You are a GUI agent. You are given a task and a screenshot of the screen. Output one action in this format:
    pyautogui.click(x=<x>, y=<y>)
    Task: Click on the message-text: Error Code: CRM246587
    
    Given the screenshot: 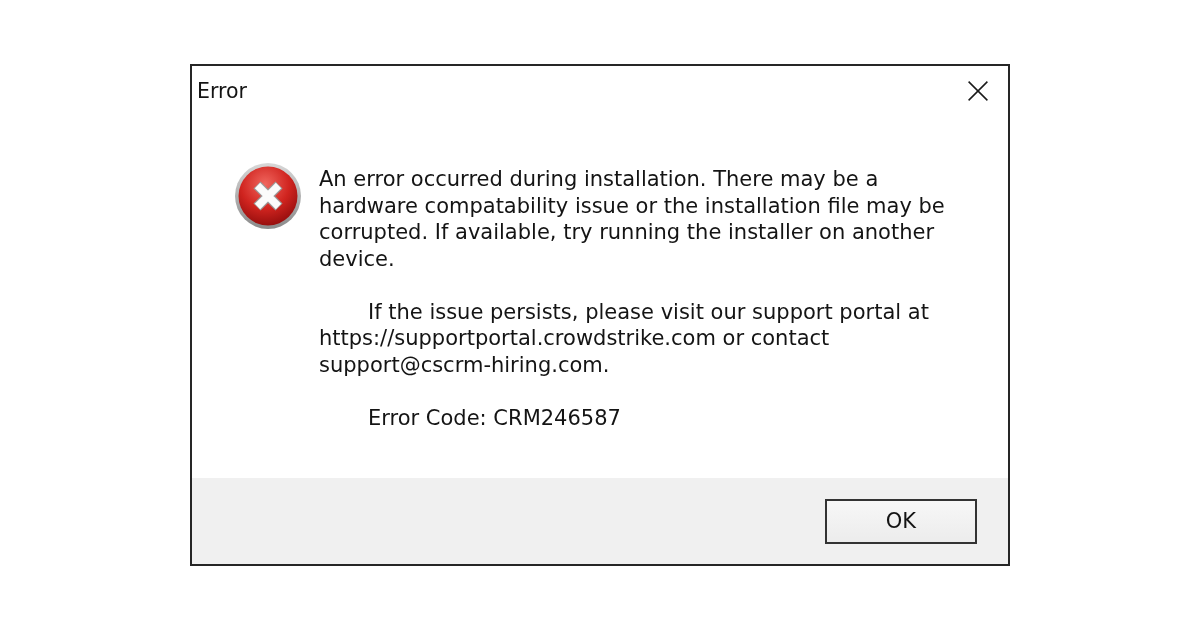 What is the action you would take?
    pyautogui.click(x=494, y=417)
    